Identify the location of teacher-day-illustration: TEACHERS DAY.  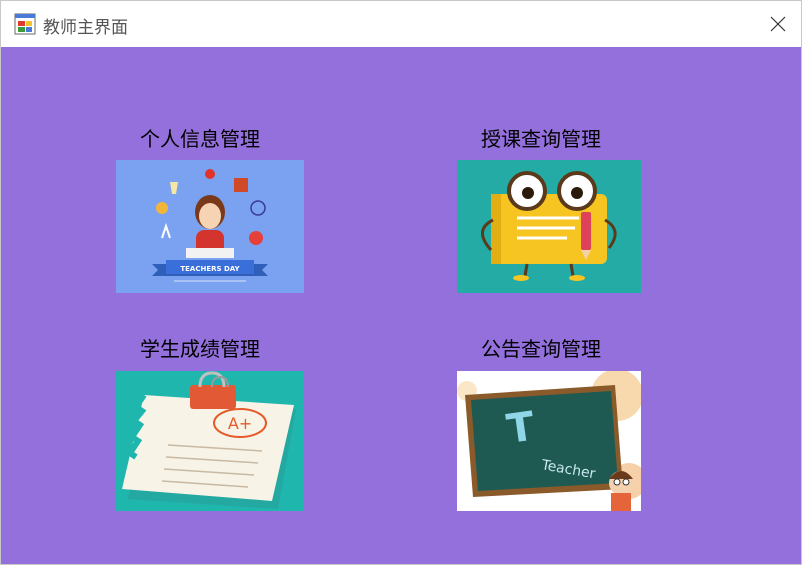
(210, 226).